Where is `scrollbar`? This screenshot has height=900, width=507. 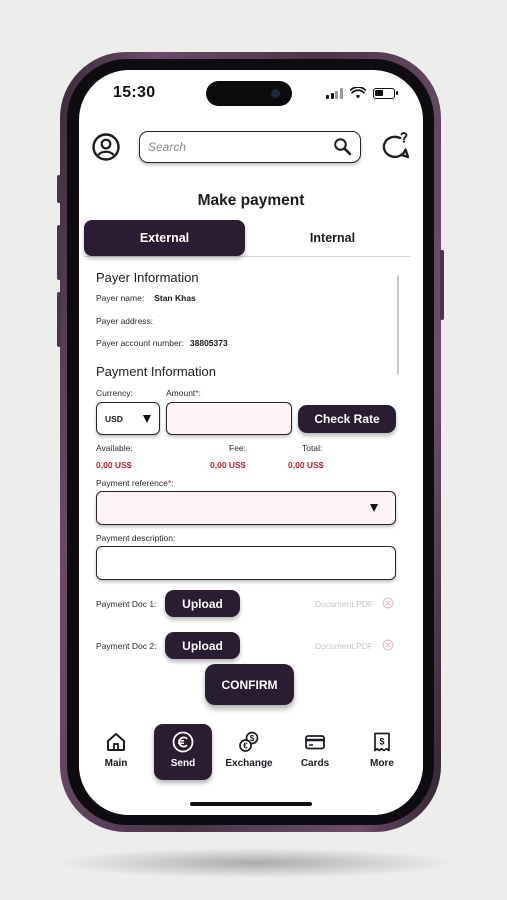
scrollbar is located at coordinates (398, 325).